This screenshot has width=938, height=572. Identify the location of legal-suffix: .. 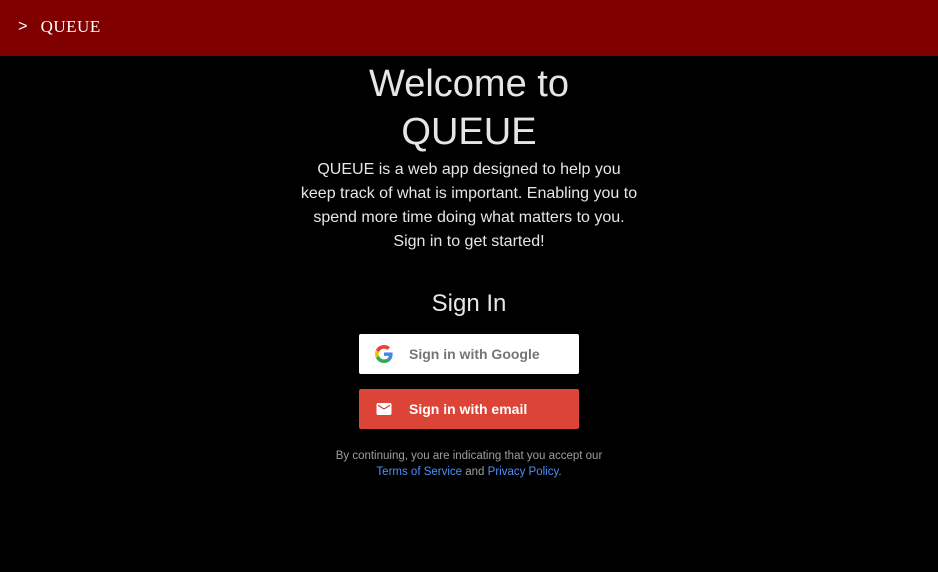
(560, 472).